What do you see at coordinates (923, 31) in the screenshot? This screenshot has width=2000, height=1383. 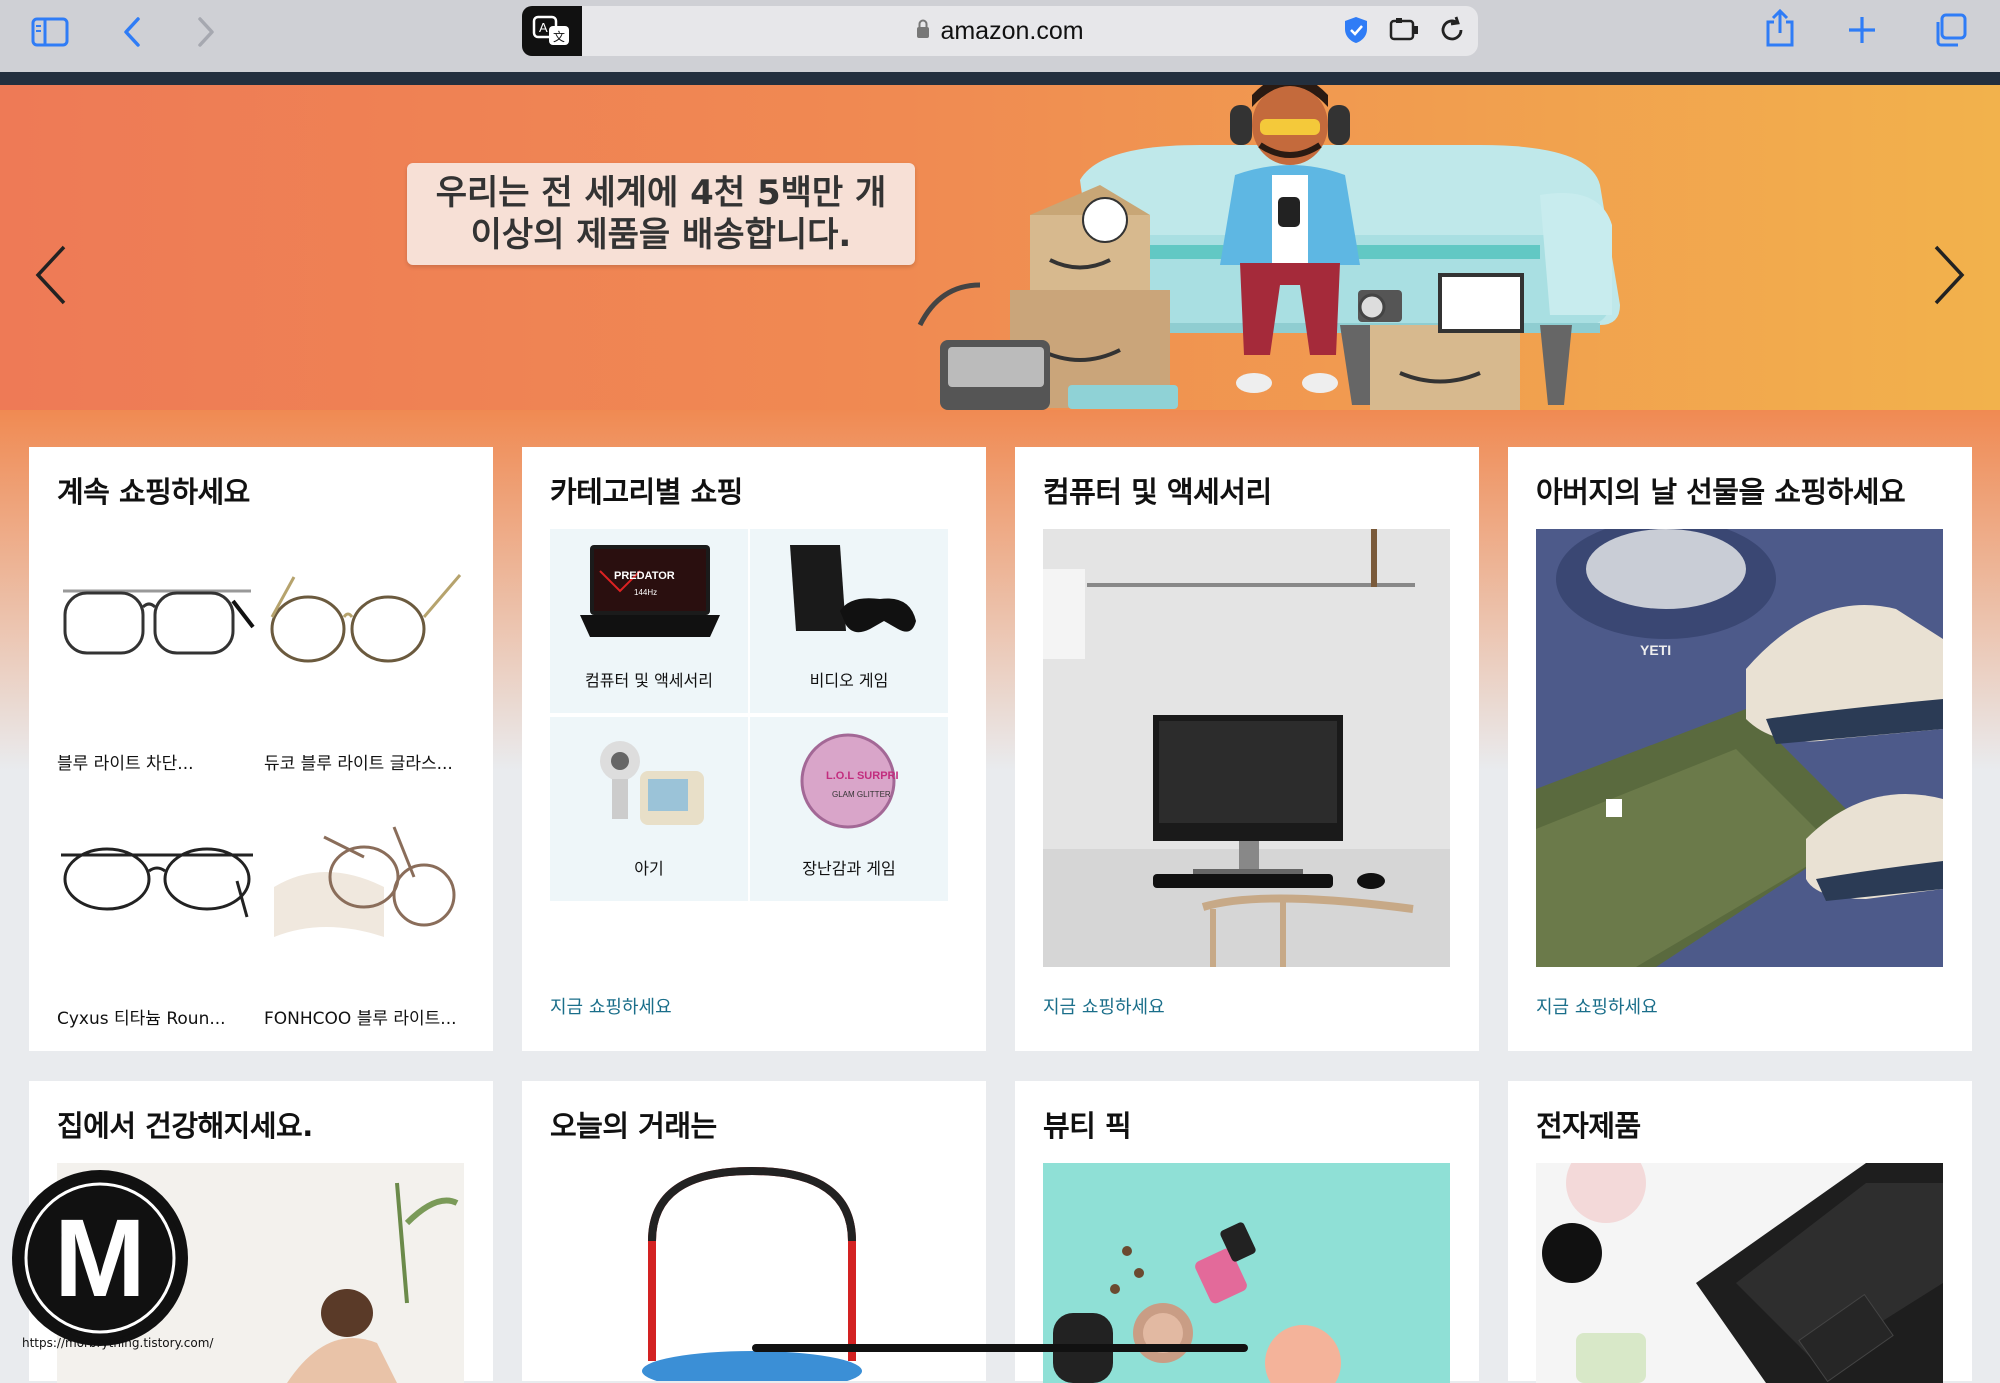 I see `lock-icon` at bounding box center [923, 31].